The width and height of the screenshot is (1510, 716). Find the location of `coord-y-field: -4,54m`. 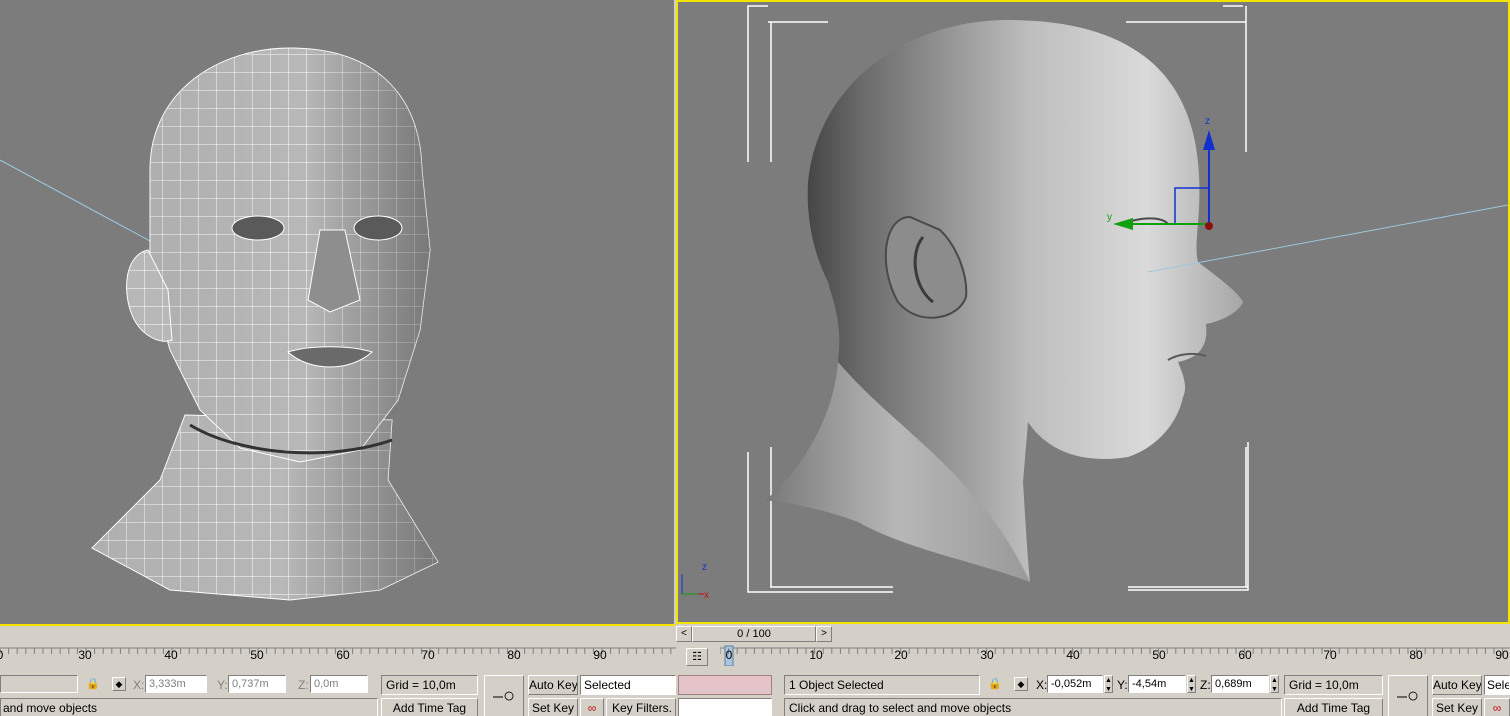

coord-y-field: -4,54m is located at coordinates (1157, 684).